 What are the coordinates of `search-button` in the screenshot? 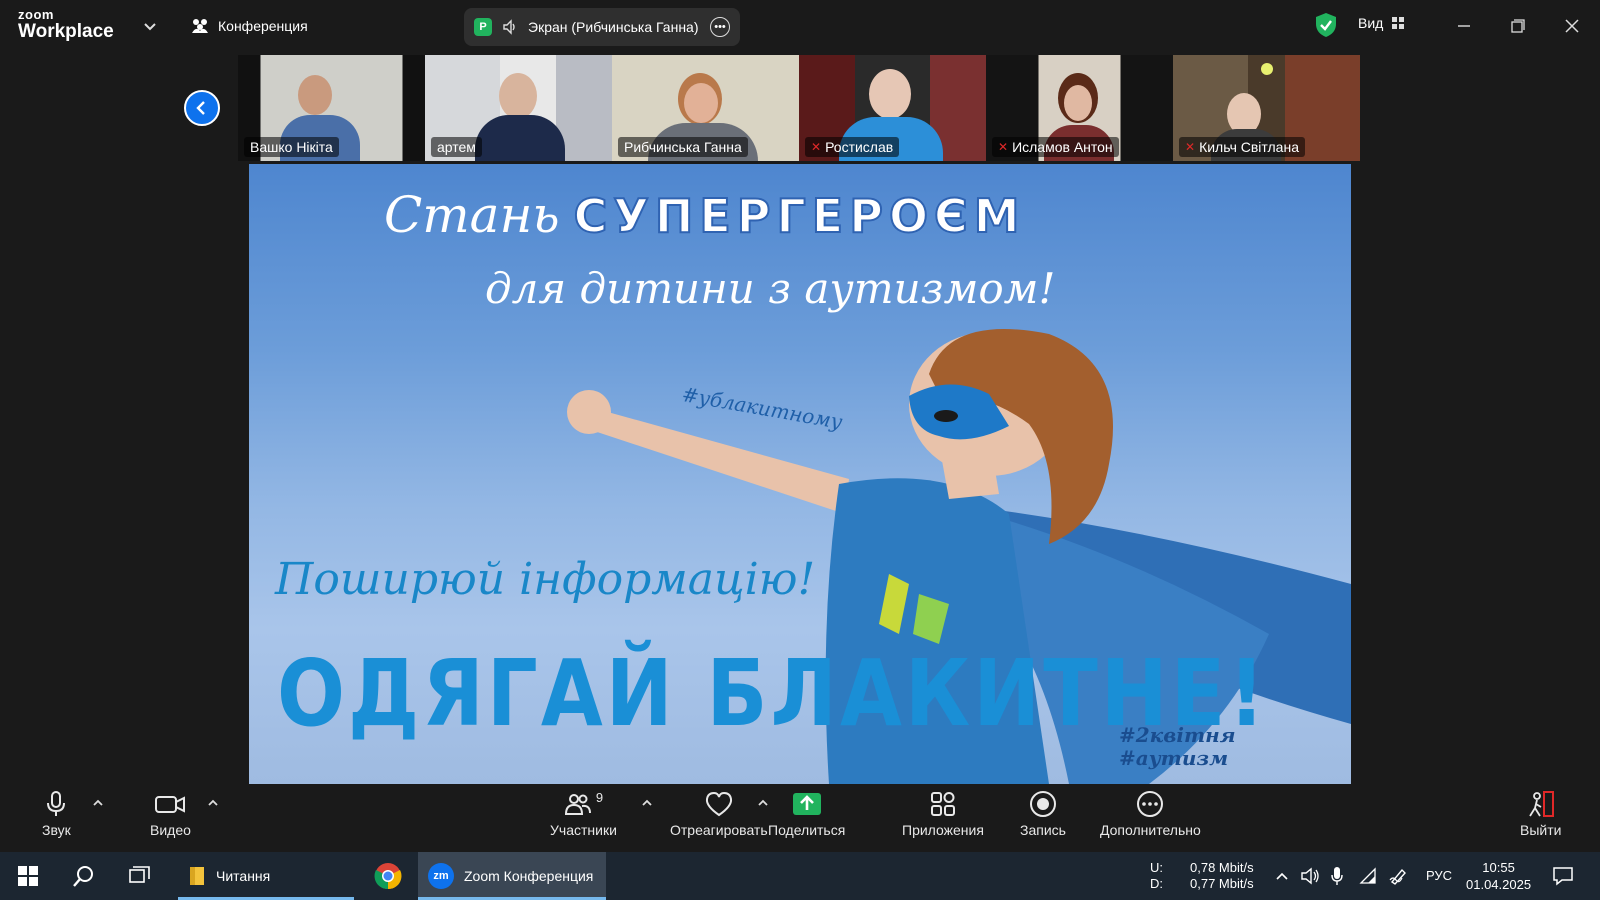 It's located at (84, 876).